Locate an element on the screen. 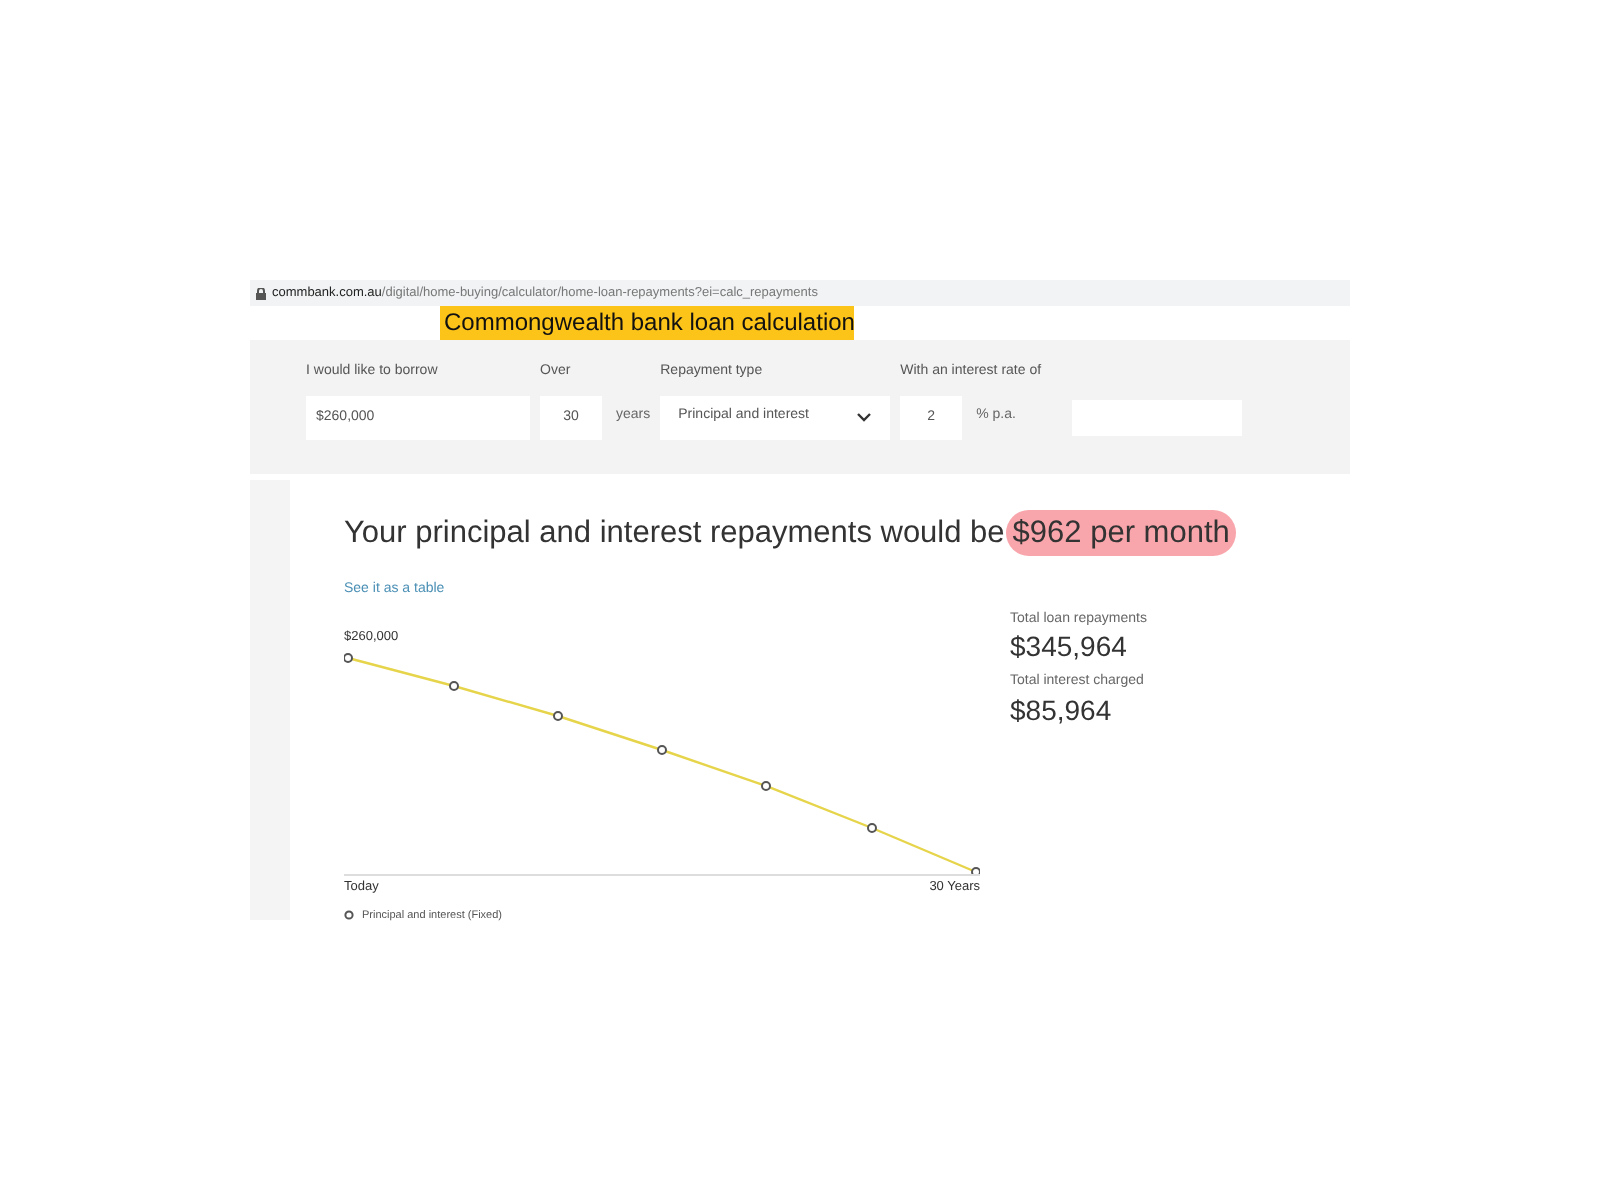 This screenshot has width=1600, height=1200. caption-label: Commongwealth bank loan calculation is located at coordinates (647, 323).